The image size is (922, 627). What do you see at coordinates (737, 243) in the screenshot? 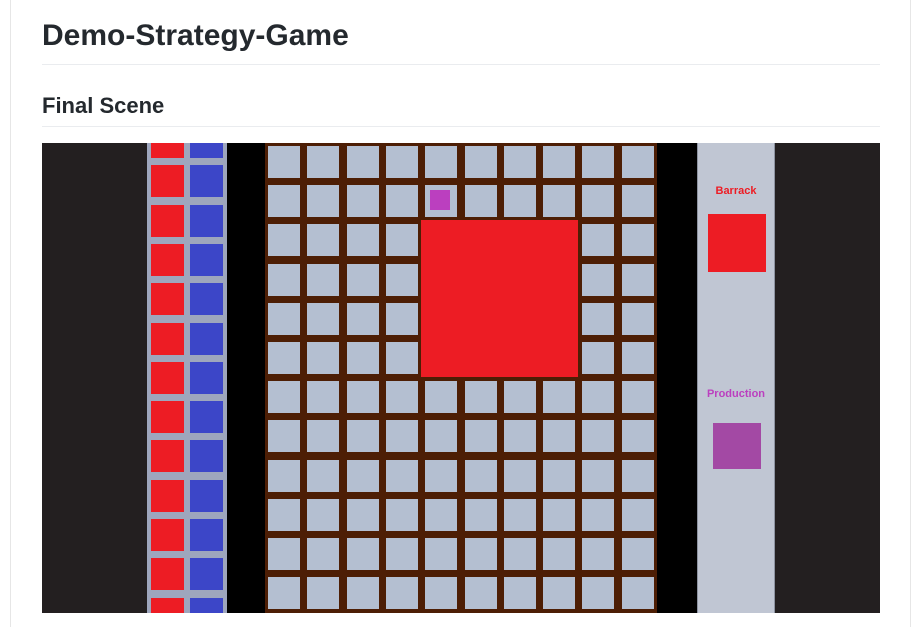
I see `barrack-icon` at bounding box center [737, 243].